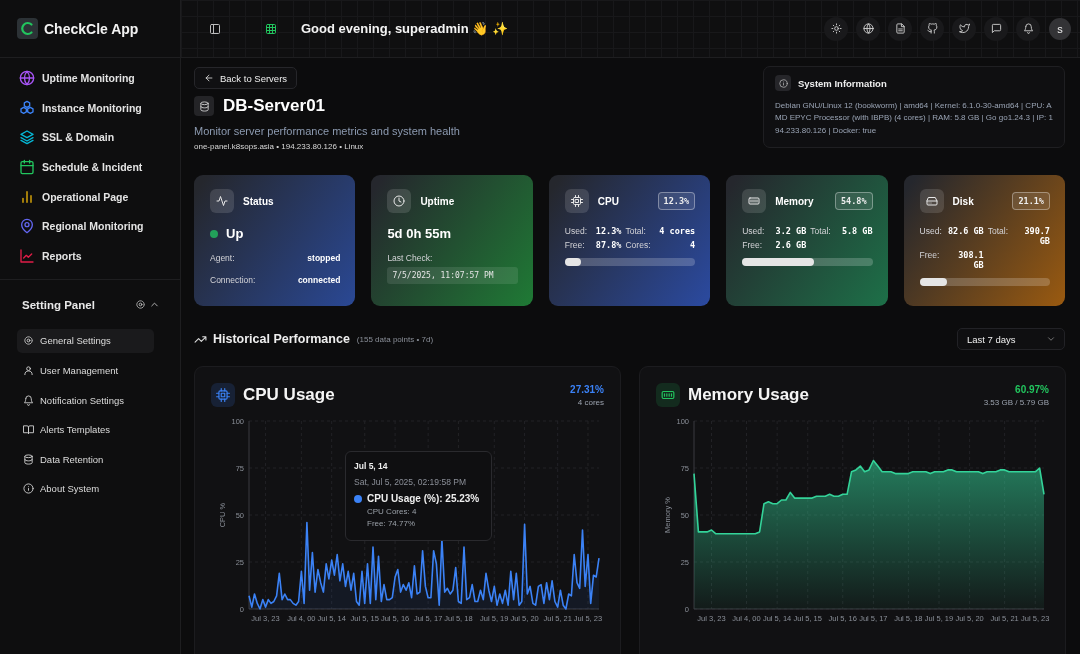 The height and width of the screenshot is (654, 1080). What do you see at coordinates (91, 28) in the screenshot?
I see `app-name: CheckCle App` at bounding box center [91, 28].